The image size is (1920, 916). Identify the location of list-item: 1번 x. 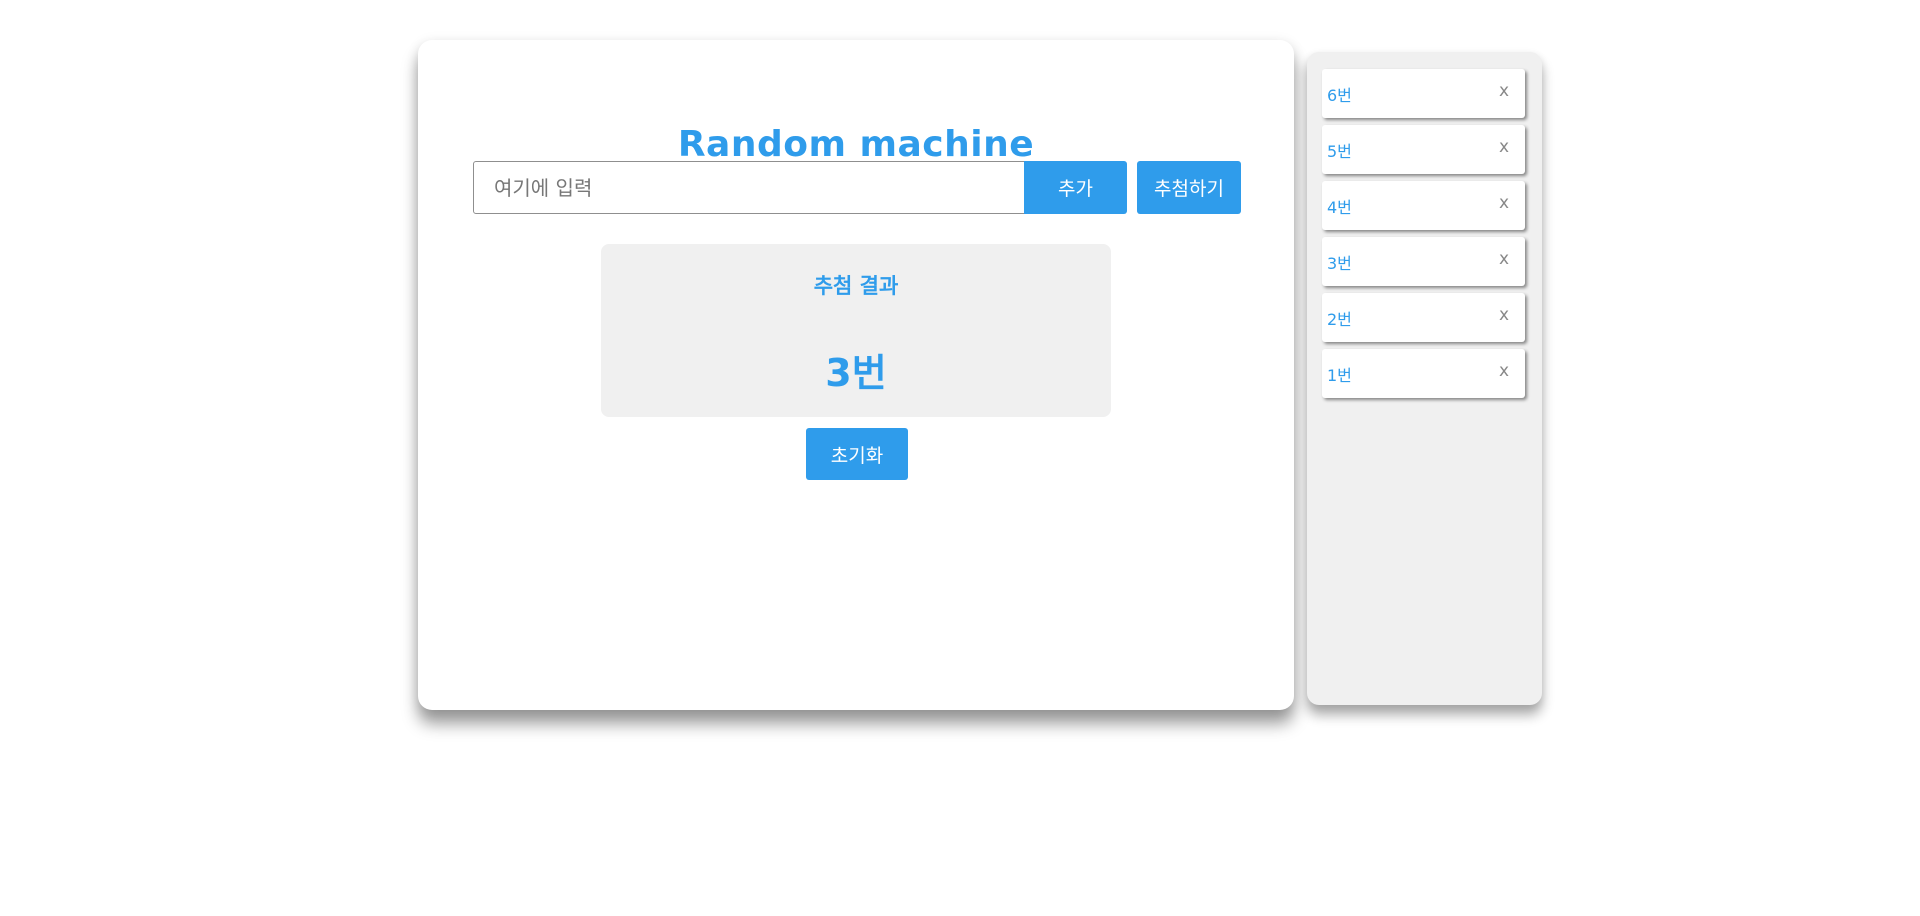
(1423, 373).